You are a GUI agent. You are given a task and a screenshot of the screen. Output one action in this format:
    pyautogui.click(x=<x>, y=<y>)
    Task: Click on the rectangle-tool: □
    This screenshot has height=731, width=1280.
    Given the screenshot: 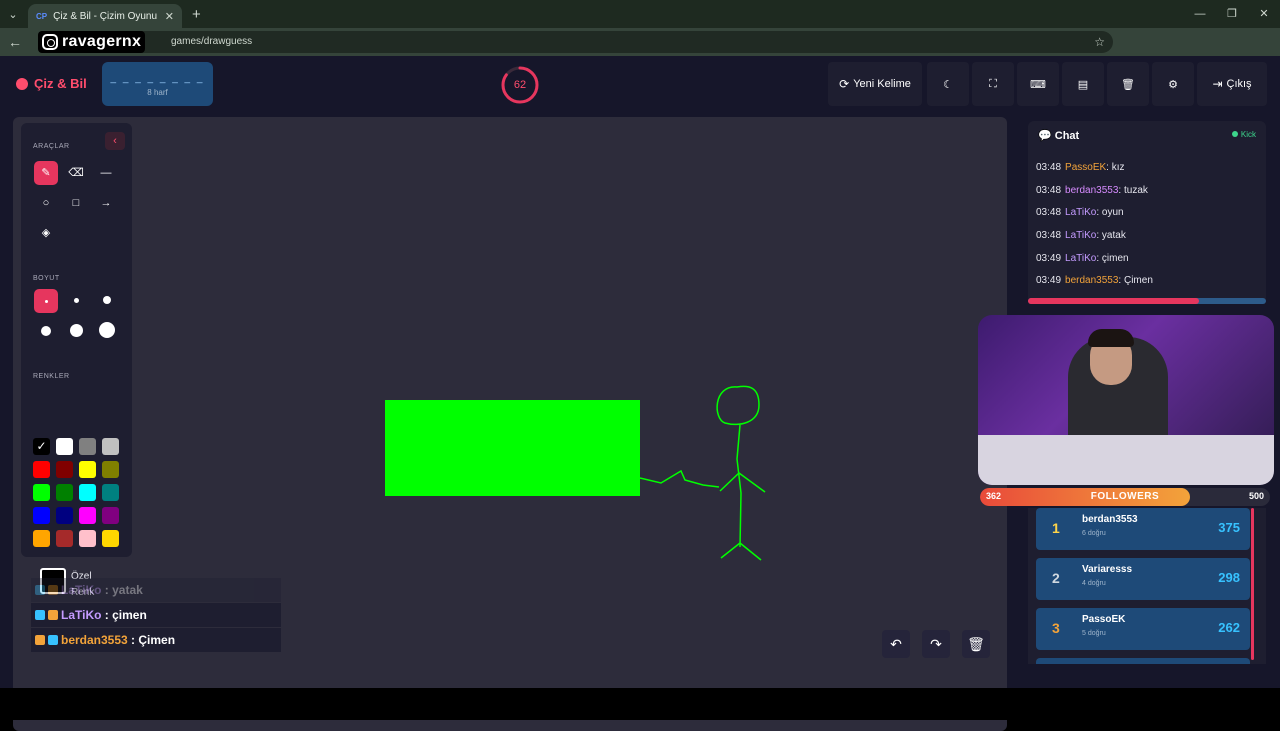 What is the action you would take?
    pyautogui.click(x=76, y=203)
    